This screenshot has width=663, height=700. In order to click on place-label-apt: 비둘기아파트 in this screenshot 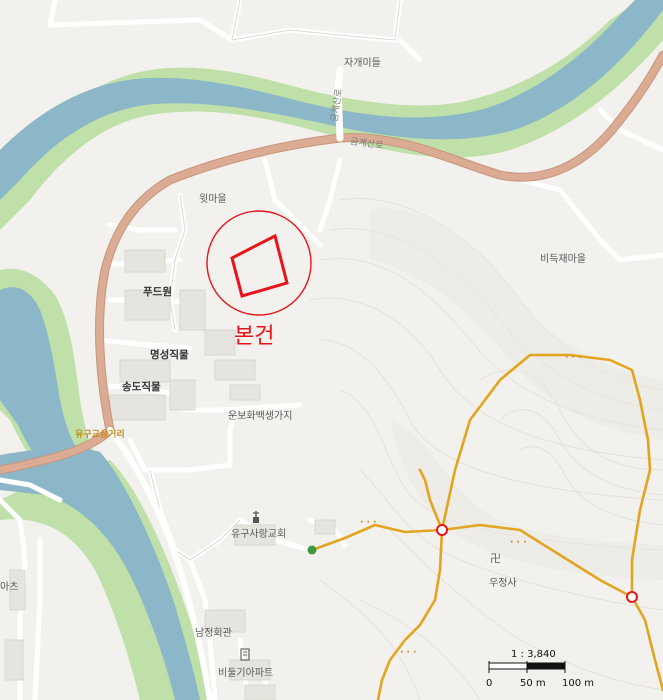, I will do `click(245, 673)`.